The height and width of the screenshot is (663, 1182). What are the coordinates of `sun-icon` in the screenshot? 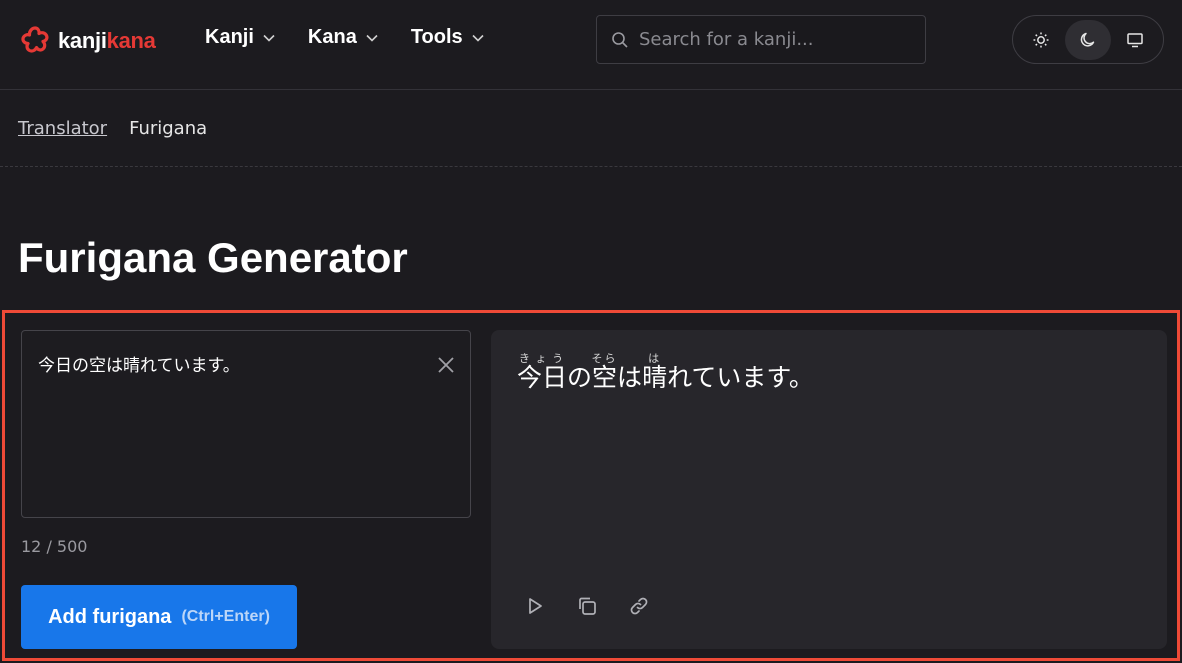 It's located at (1041, 39).